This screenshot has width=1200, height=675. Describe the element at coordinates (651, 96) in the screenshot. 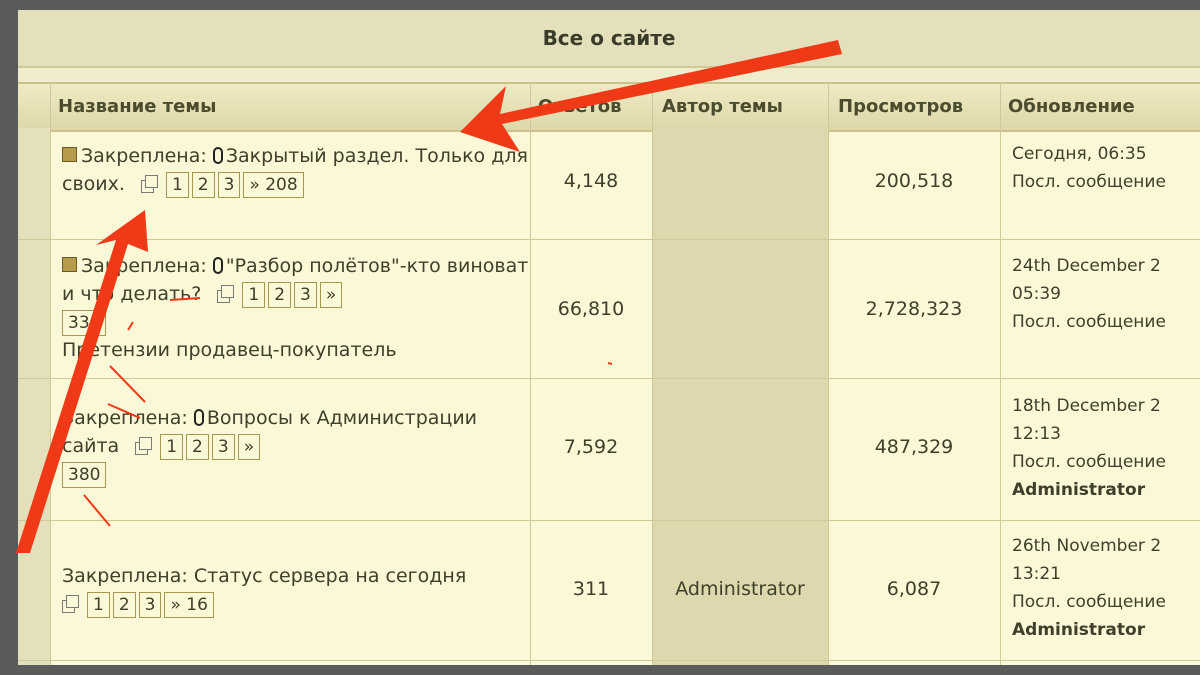

I see `arrow-right-to-left` at that location.